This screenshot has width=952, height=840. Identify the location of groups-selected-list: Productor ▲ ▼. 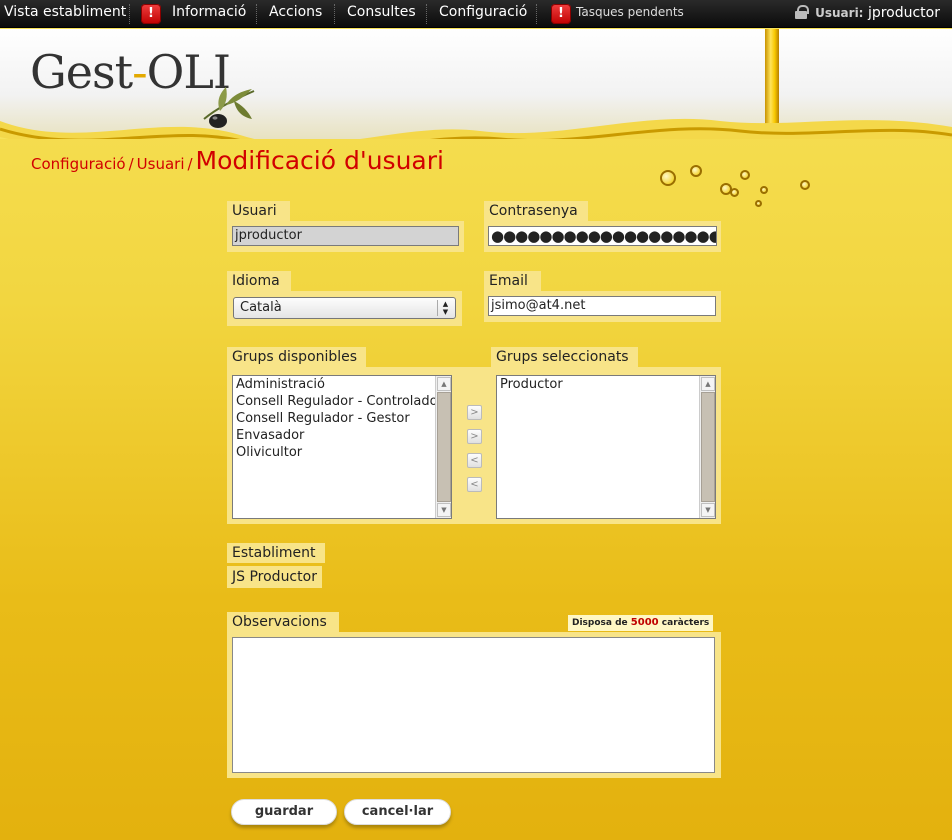
(606, 447).